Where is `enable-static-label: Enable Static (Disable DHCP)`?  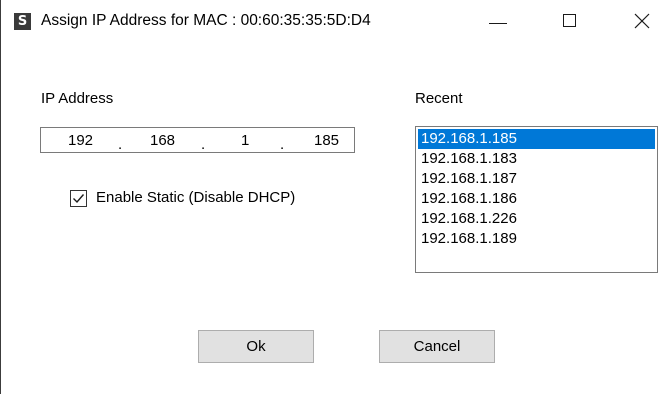
enable-static-label: Enable Static (Disable DHCP) is located at coordinates (195, 198).